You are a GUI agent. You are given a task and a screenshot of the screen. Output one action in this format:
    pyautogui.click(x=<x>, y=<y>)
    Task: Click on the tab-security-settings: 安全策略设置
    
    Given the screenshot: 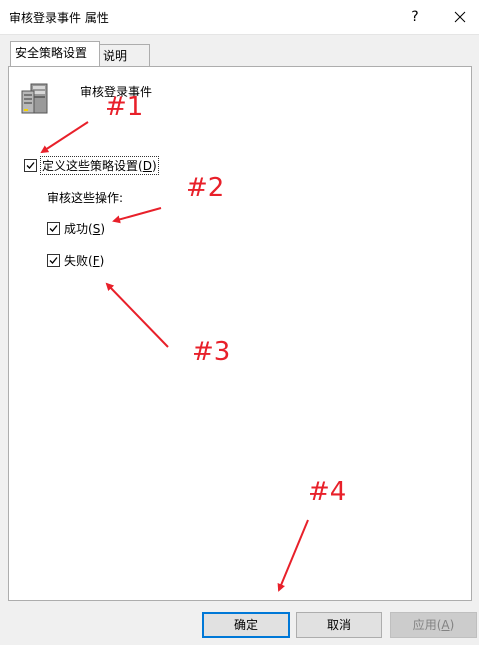 What is the action you would take?
    pyautogui.click(x=55, y=53)
    